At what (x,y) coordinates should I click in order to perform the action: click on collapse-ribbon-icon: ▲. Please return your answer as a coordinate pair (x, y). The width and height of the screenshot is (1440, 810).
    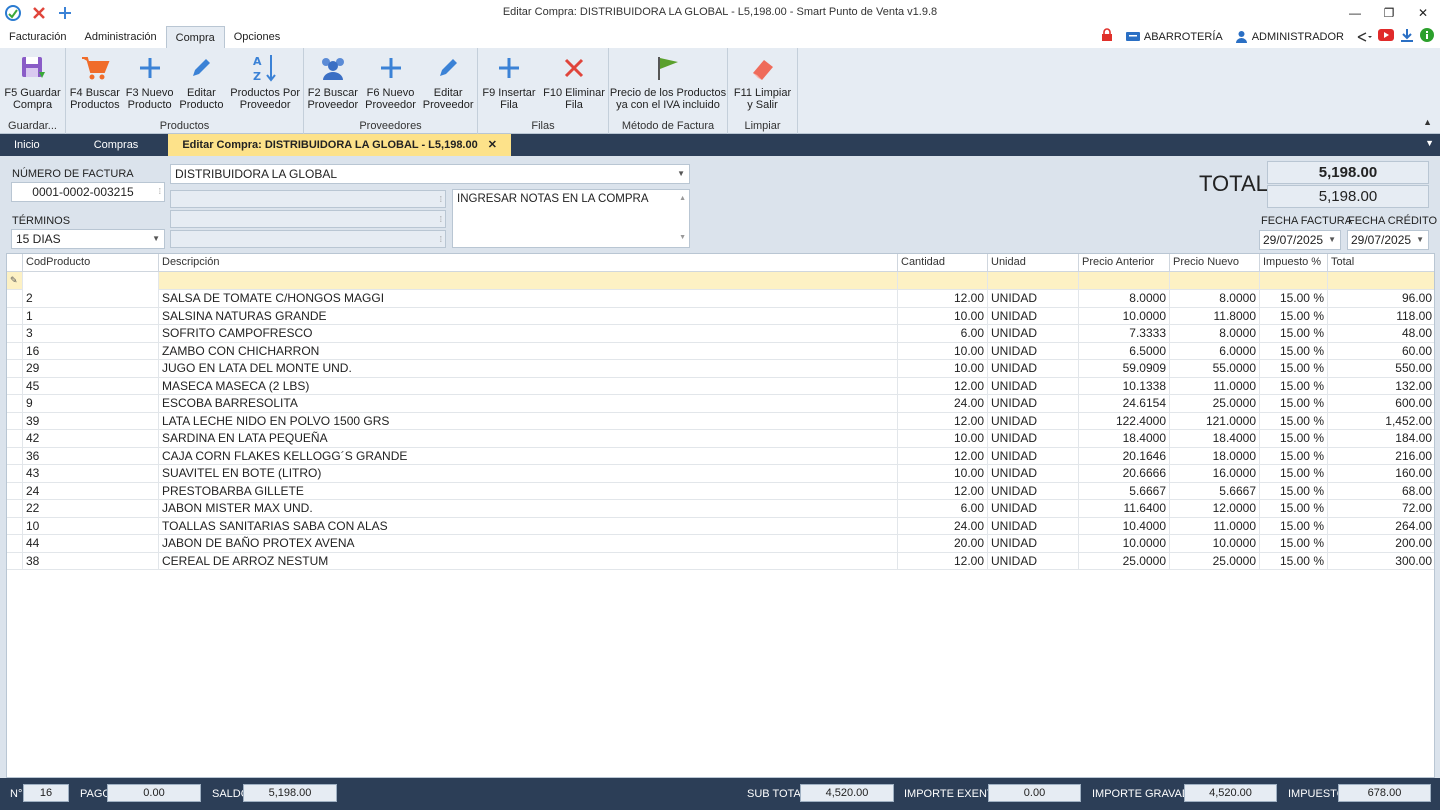
    Looking at the image, I should click on (1427, 122).